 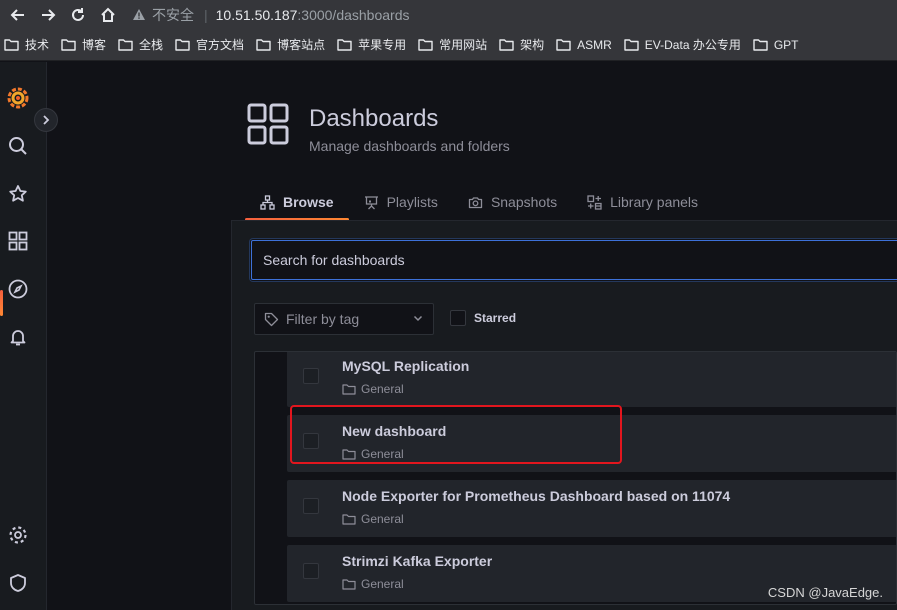 I want to click on compass-icon, so click(x=18, y=289).